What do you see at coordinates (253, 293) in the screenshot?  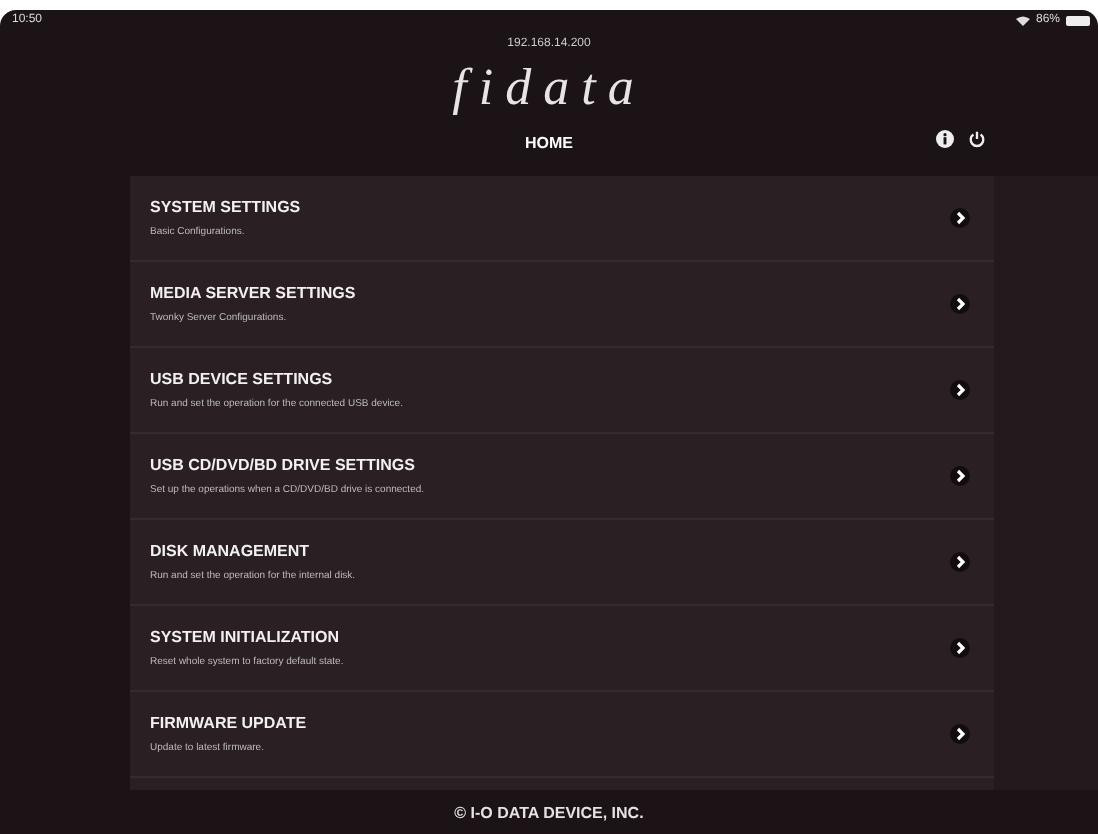 I see `menu-title: MEDIA SERVER SETTINGS` at bounding box center [253, 293].